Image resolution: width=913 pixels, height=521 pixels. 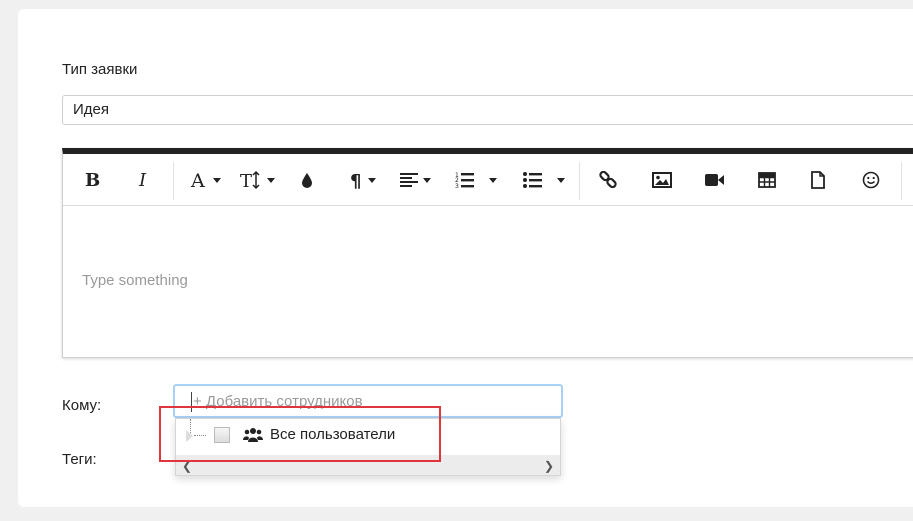 What do you see at coordinates (333, 434) in the screenshot?
I see `tree-item-label: Все пользователи` at bounding box center [333, 434].